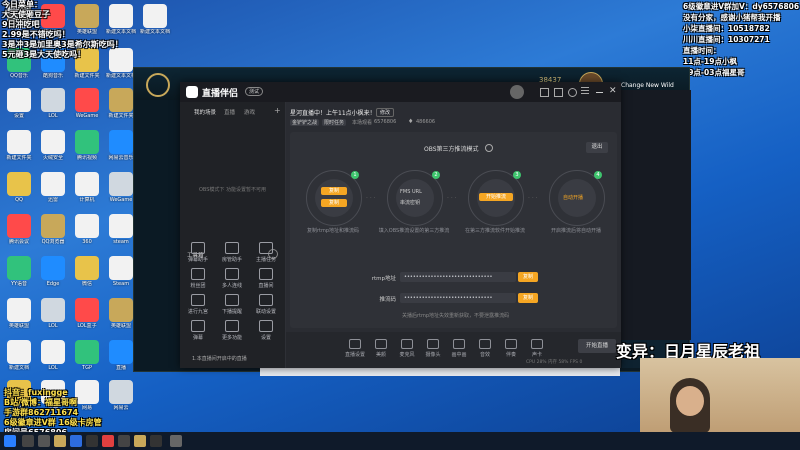  What do you see at coordinates (19, 313) in the screenshot?
I see `desktop-icon: 英雄联盟` at bounding box center [19, 313].